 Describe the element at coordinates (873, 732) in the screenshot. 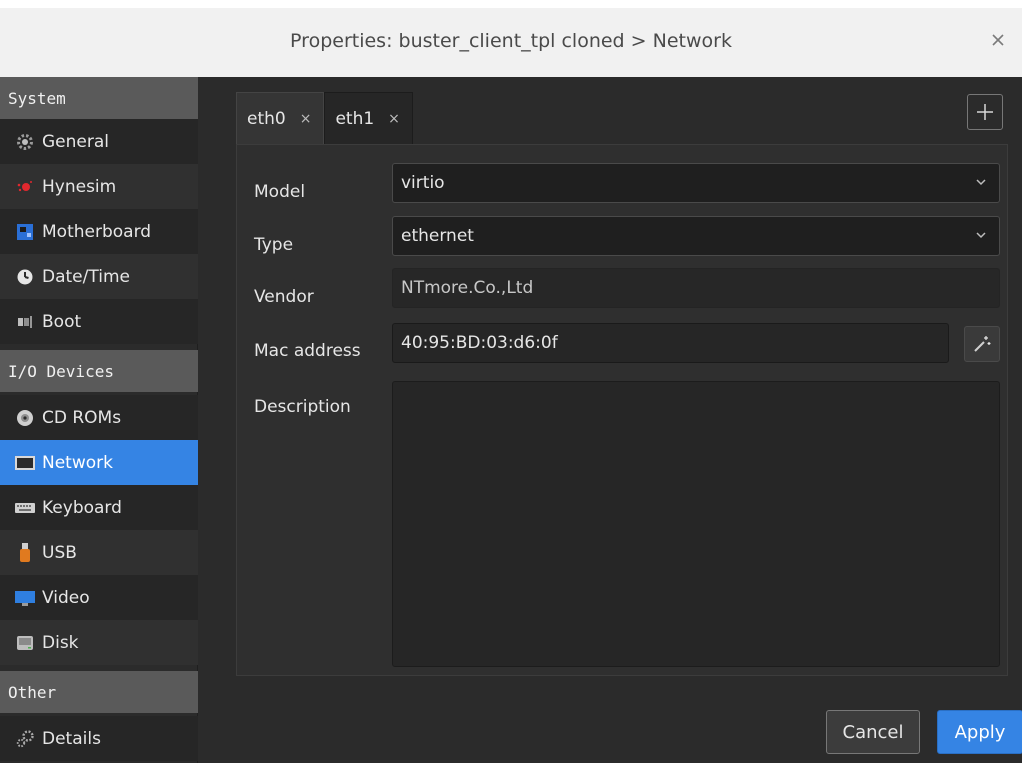

I see `cancel-button: Cancel` at that location.